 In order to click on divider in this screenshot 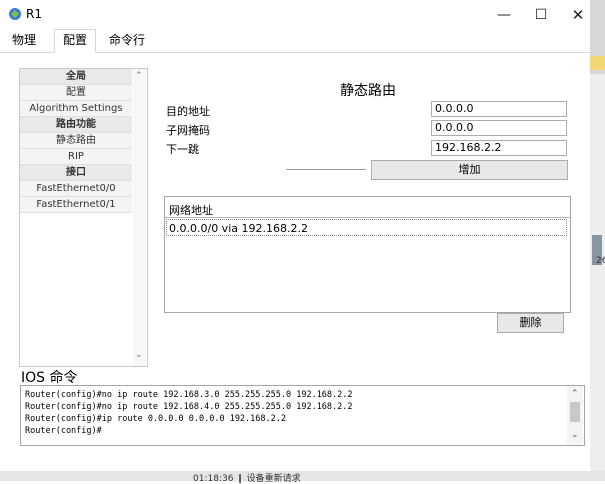, I will do `click(326, 169)`.